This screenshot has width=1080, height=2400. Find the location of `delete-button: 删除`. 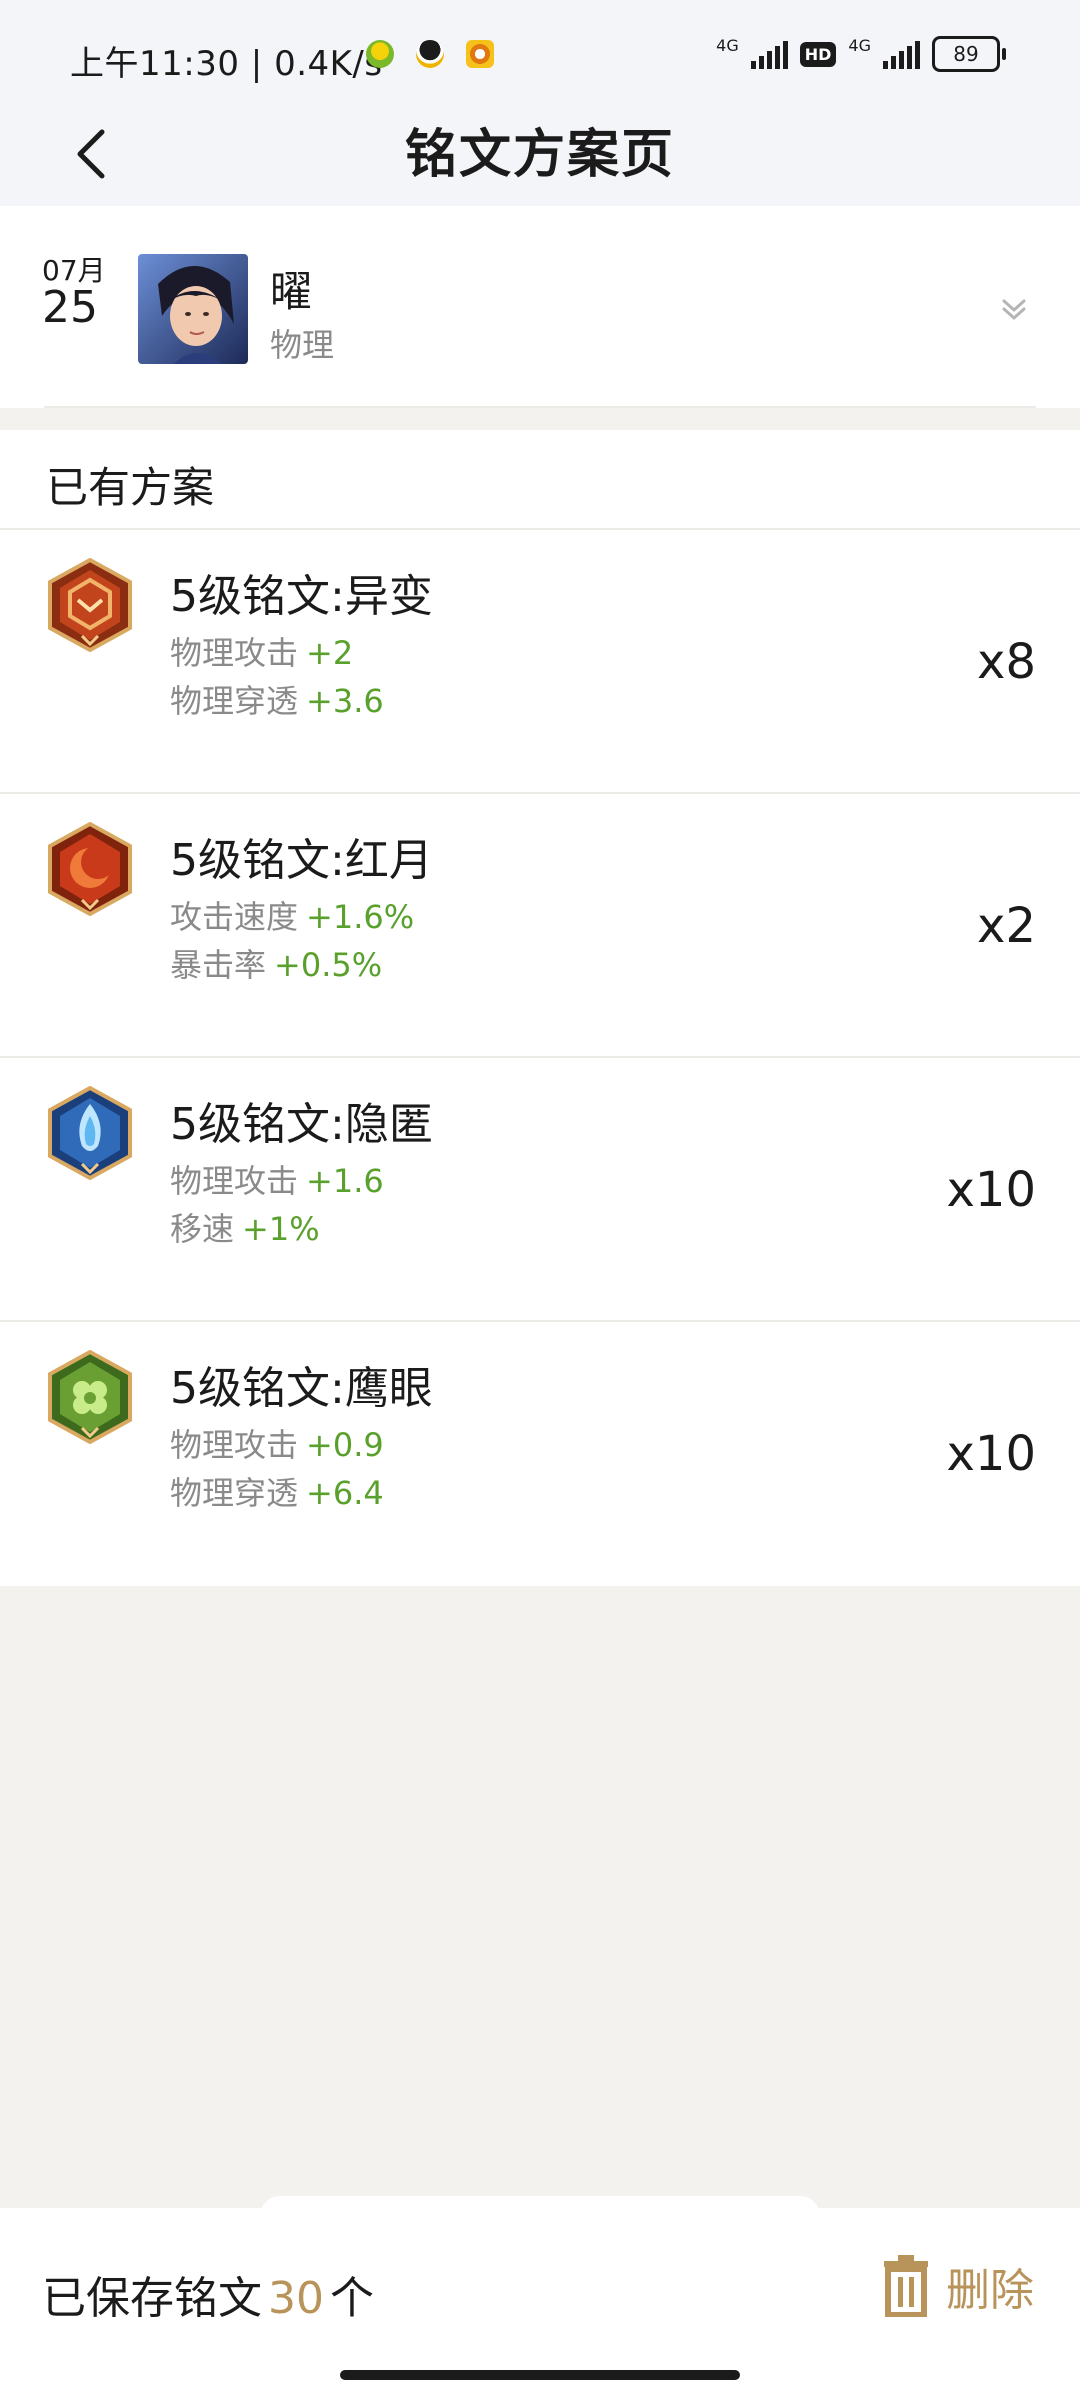

delete-button: 删除 is located at coordinates (957, 2286).